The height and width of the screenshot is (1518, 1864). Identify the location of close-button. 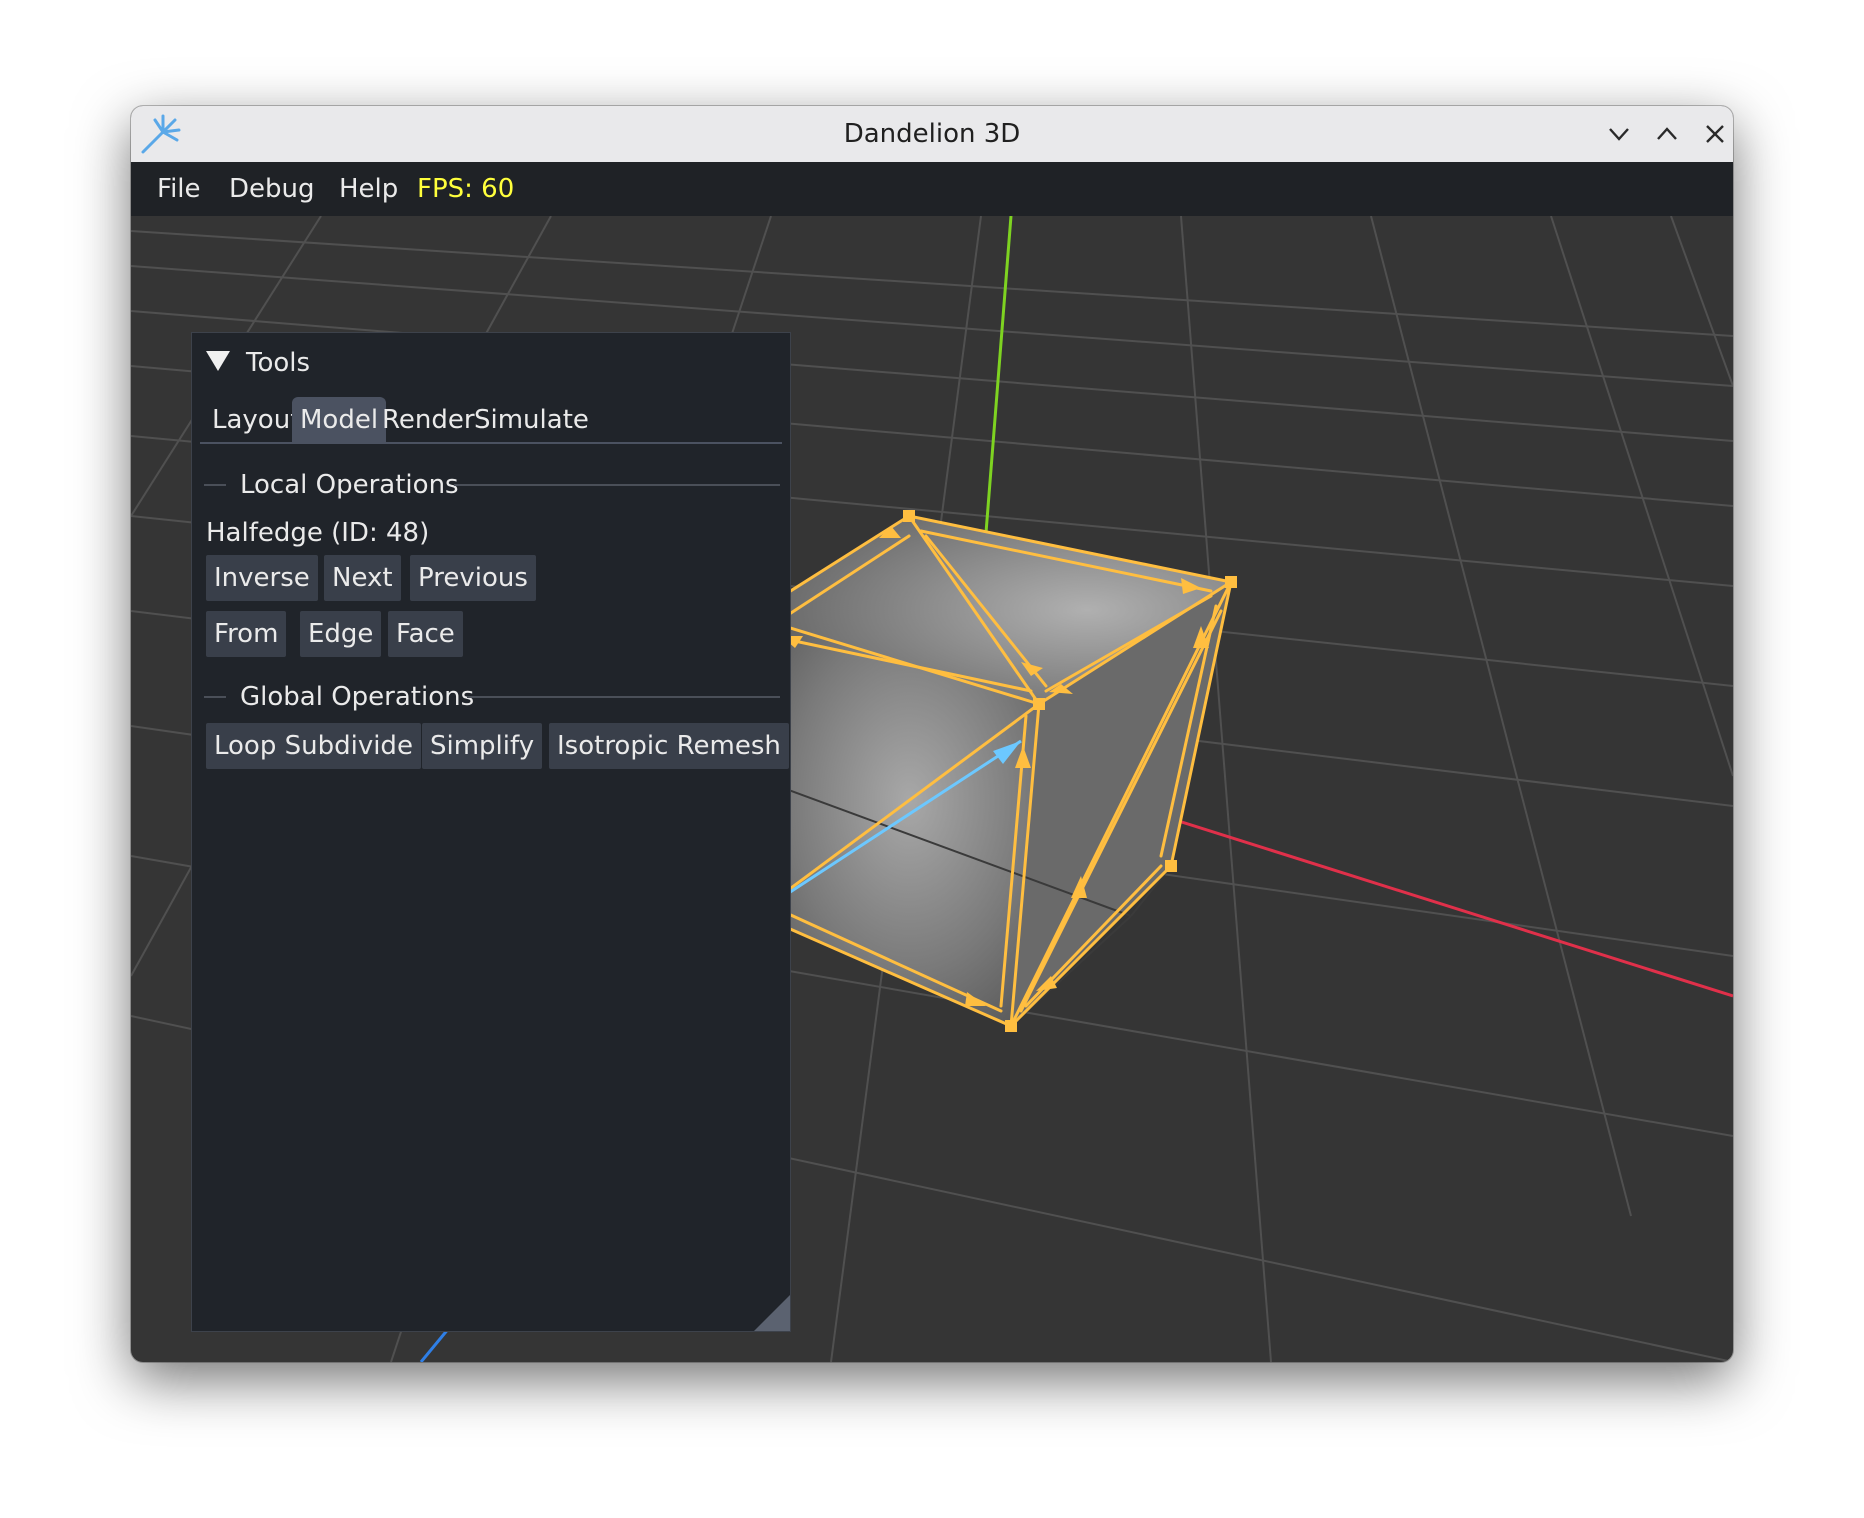
(1715, 134).